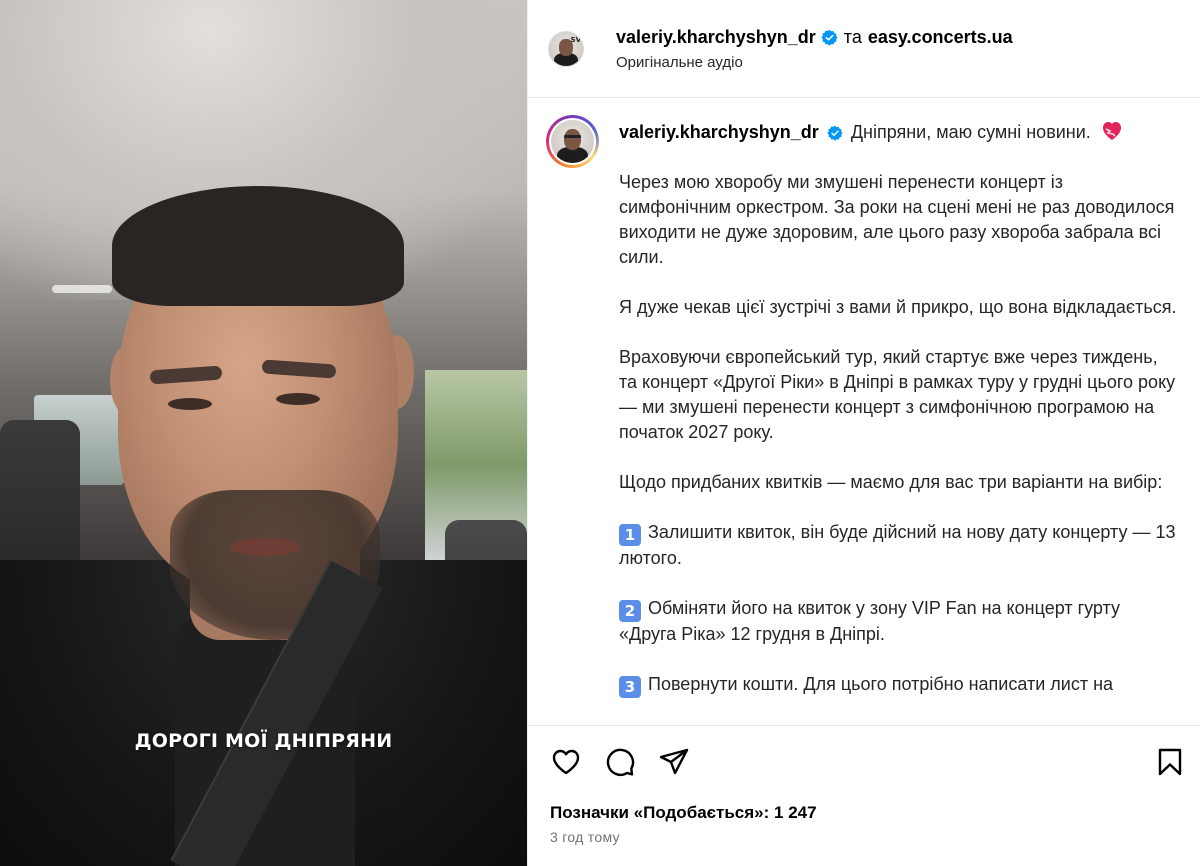 The height and width of the screenshot is (866, 1200). I want to click on audio-link: Оригінальне аудіо, so click(679, 62).